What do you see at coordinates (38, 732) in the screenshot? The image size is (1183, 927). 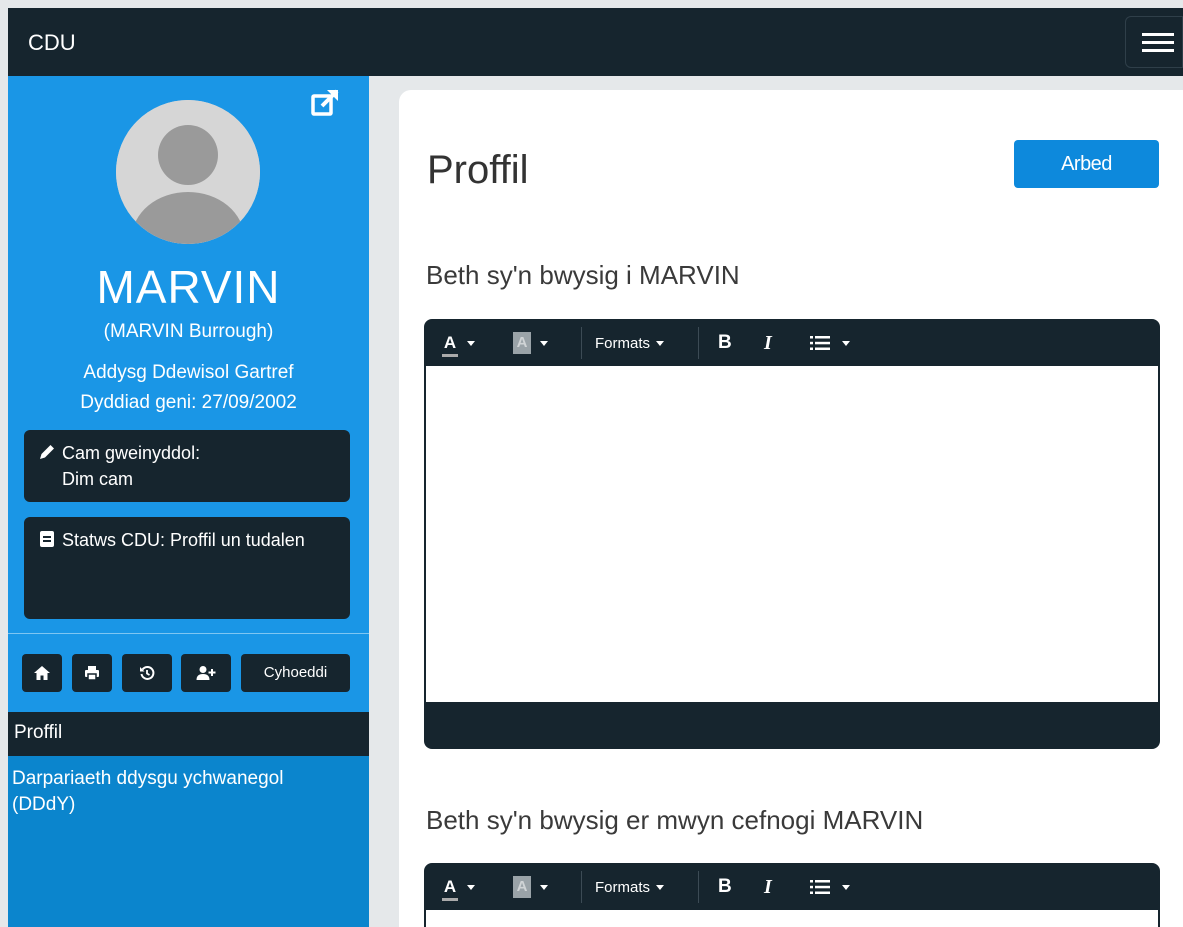 I see `sidebar-item-label: Proffil` at bounding box center [38, 732].